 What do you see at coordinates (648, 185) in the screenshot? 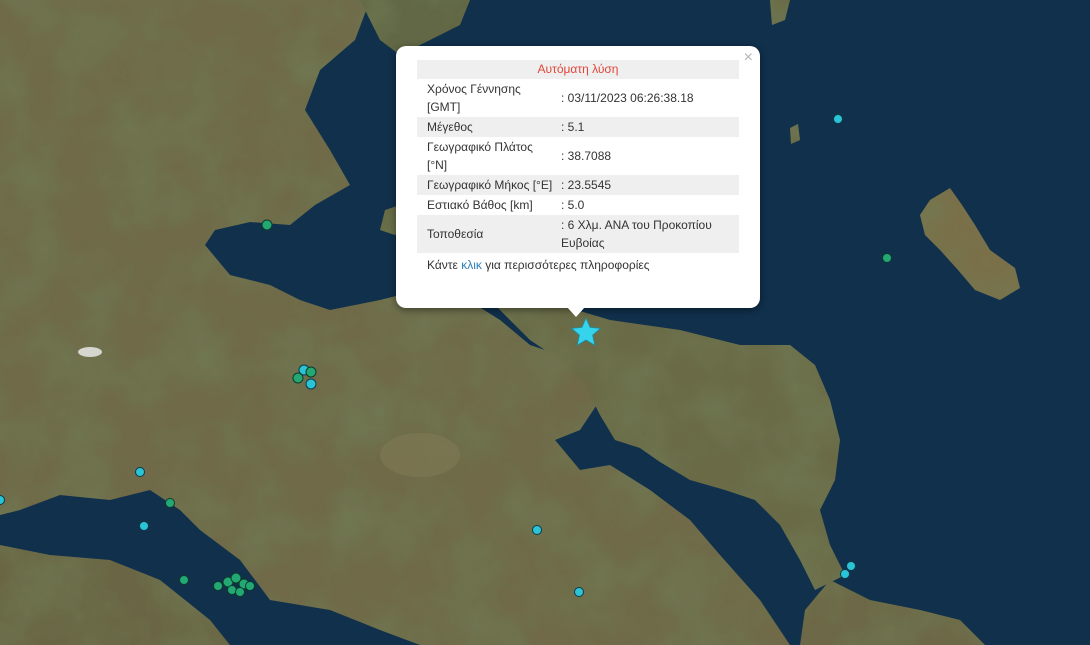
I see `longitude-value: : 23.5545` at bounding box center [648, 185].